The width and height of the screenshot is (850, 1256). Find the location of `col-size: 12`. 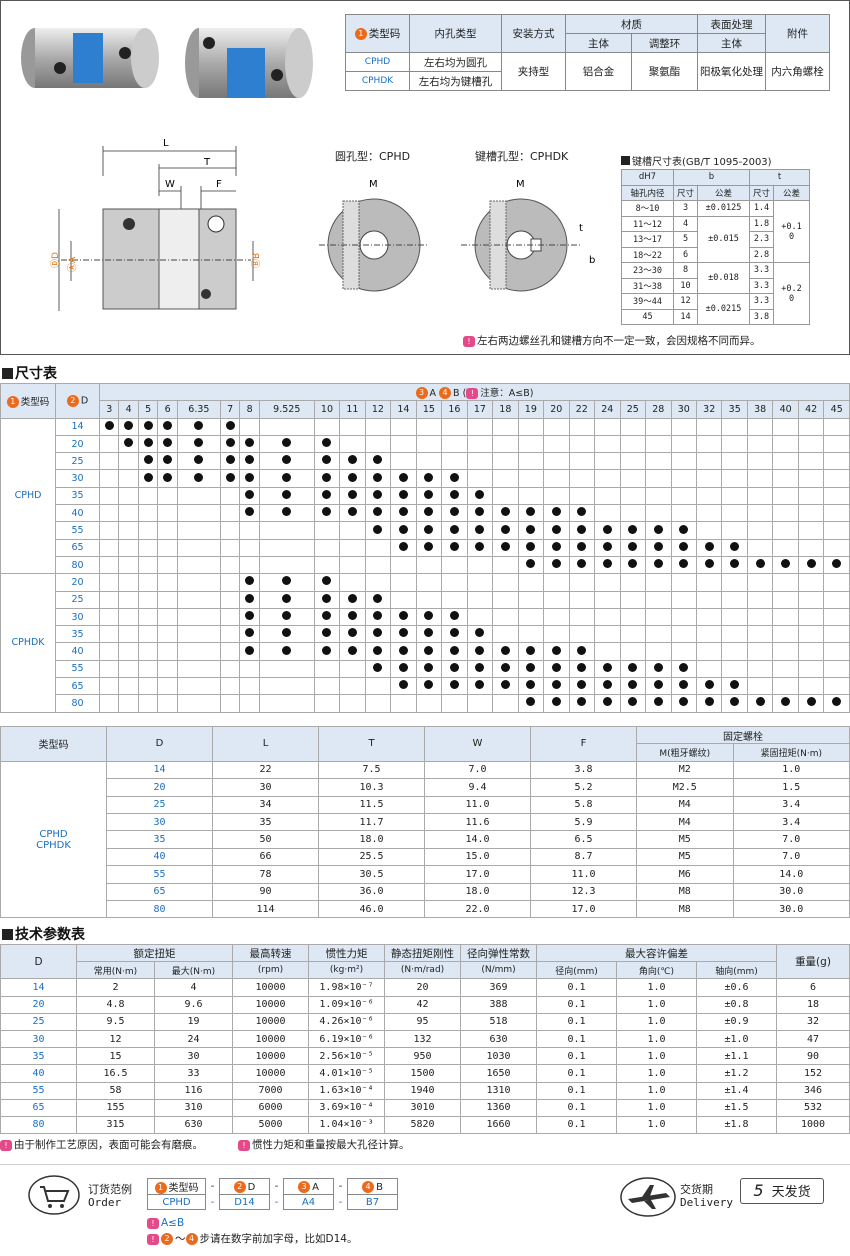

col-size: 12 is located at coordinates (378, 409).